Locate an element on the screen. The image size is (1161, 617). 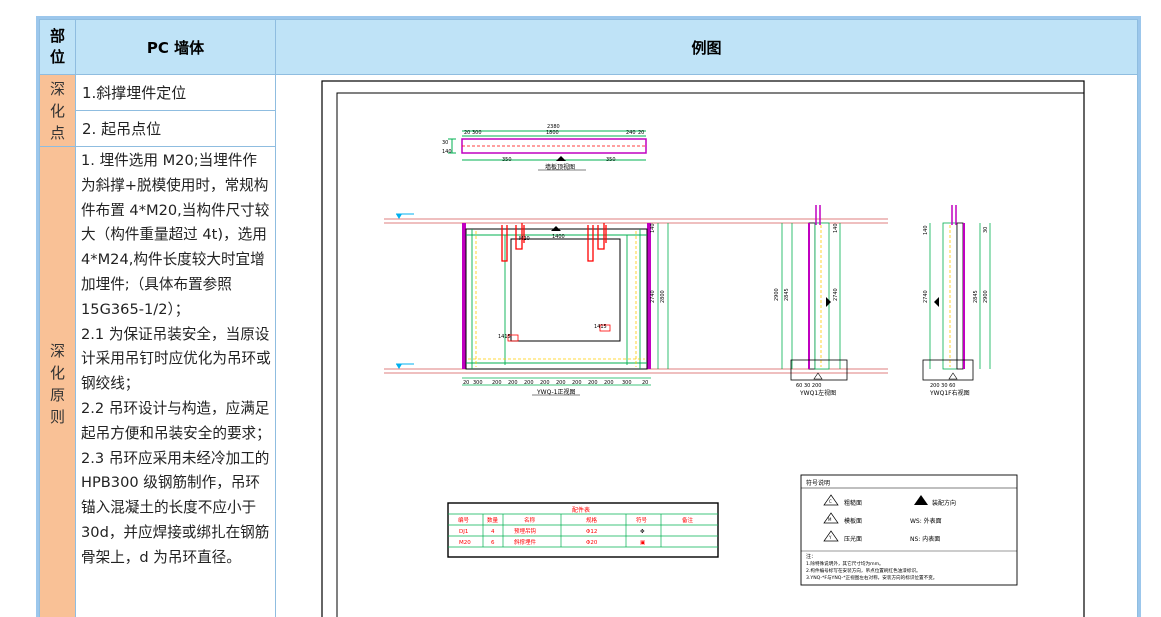
fv-dim-9: 200 is located at coordinates (609, 383).